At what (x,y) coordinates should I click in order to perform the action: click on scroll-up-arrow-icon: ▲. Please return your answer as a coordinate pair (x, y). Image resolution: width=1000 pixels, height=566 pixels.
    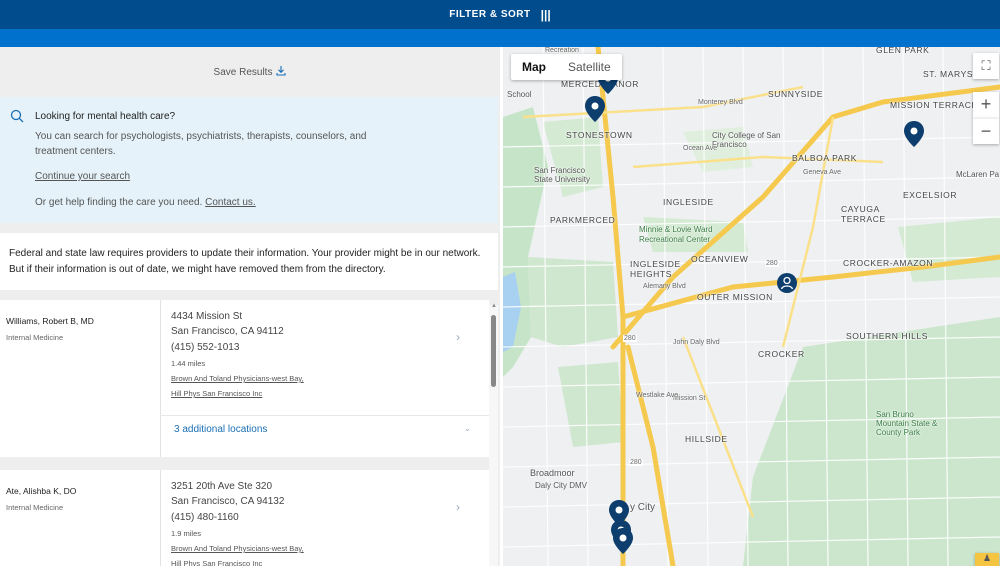
    Looking at the image, I should click on (494, 306).